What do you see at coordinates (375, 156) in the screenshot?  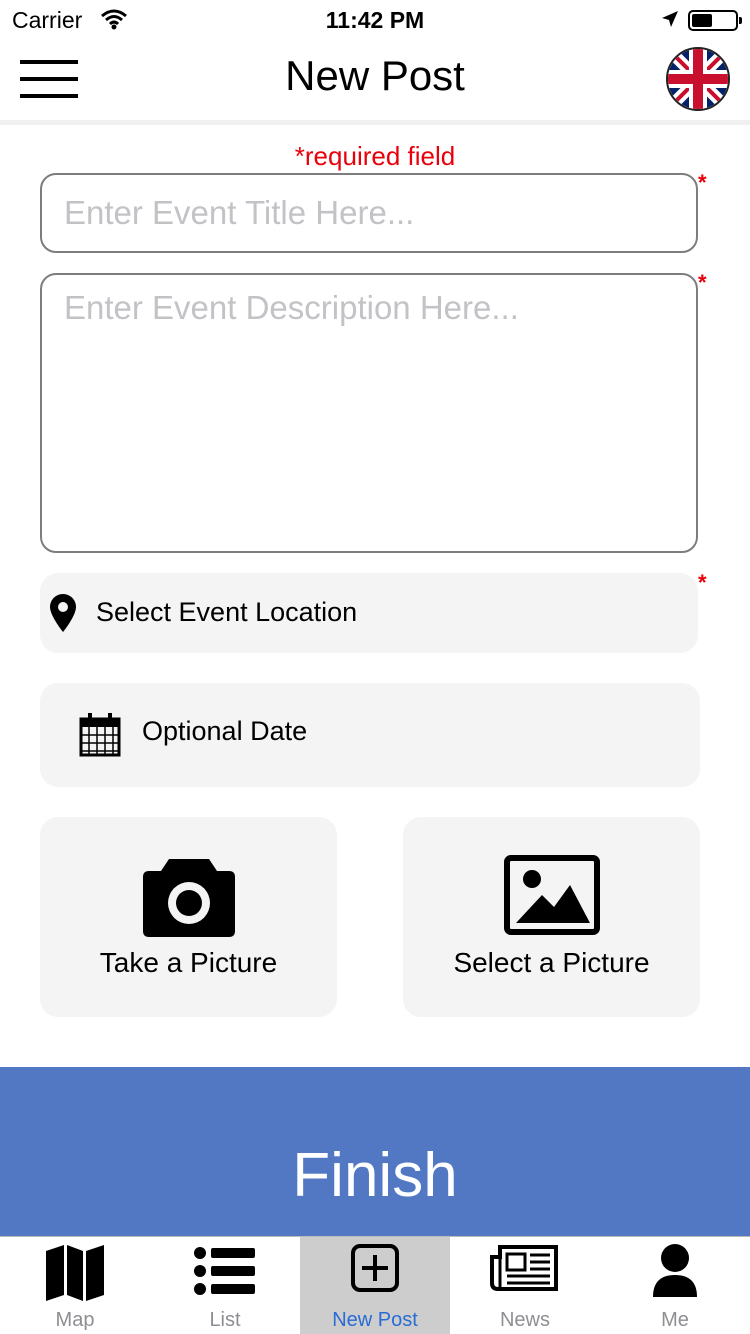 I see `required-field-note: *required field` at bounding box center [375, 156].